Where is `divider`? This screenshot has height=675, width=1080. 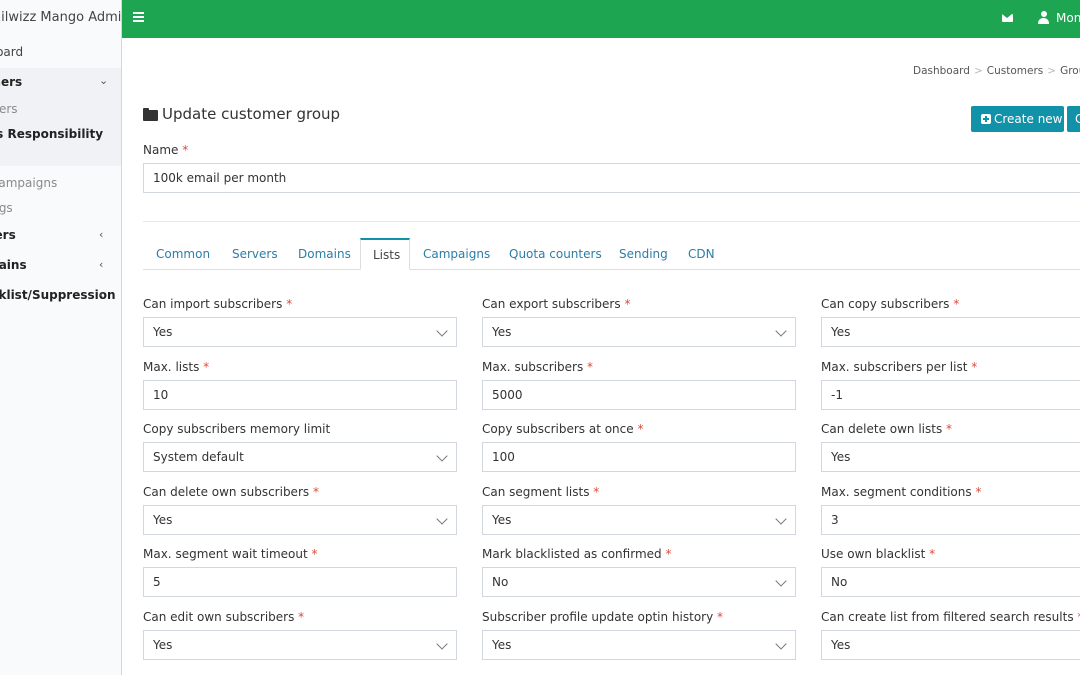 divider is located at coordinates (611, 221).